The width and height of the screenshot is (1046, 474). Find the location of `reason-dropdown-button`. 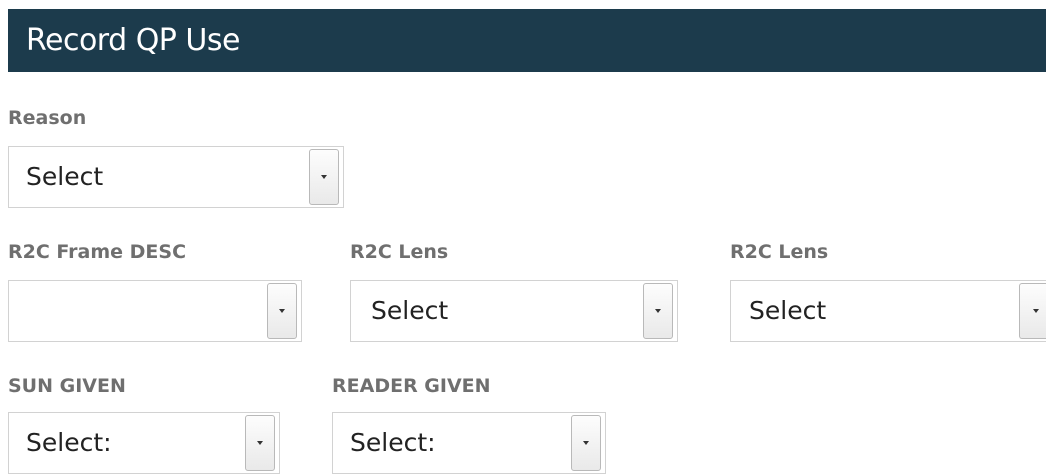

reason-dropdown-button is located at coordinates (324, 177).